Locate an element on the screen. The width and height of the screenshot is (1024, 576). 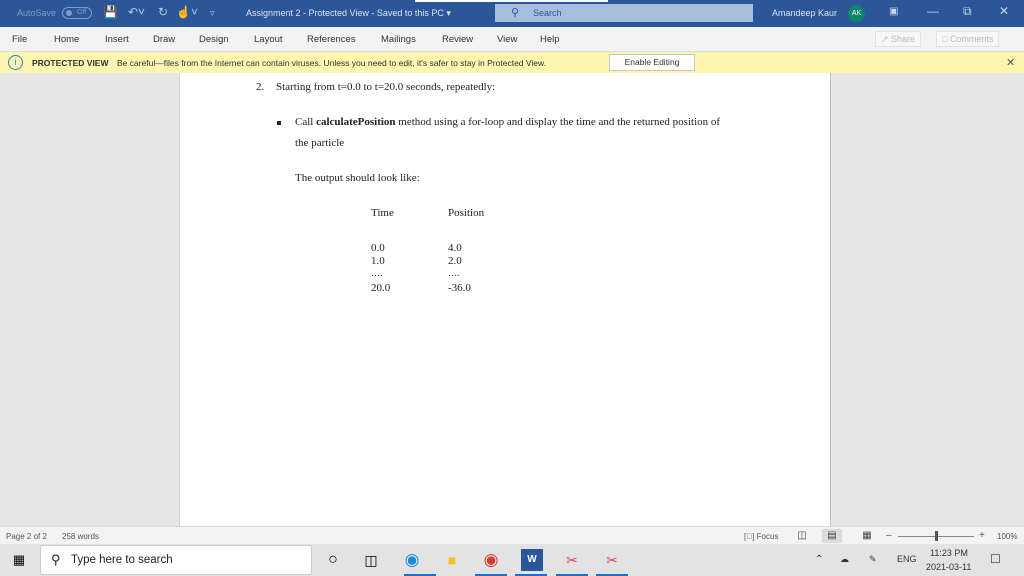
cortana-icon: ○ is located at coordinates (333, 560).